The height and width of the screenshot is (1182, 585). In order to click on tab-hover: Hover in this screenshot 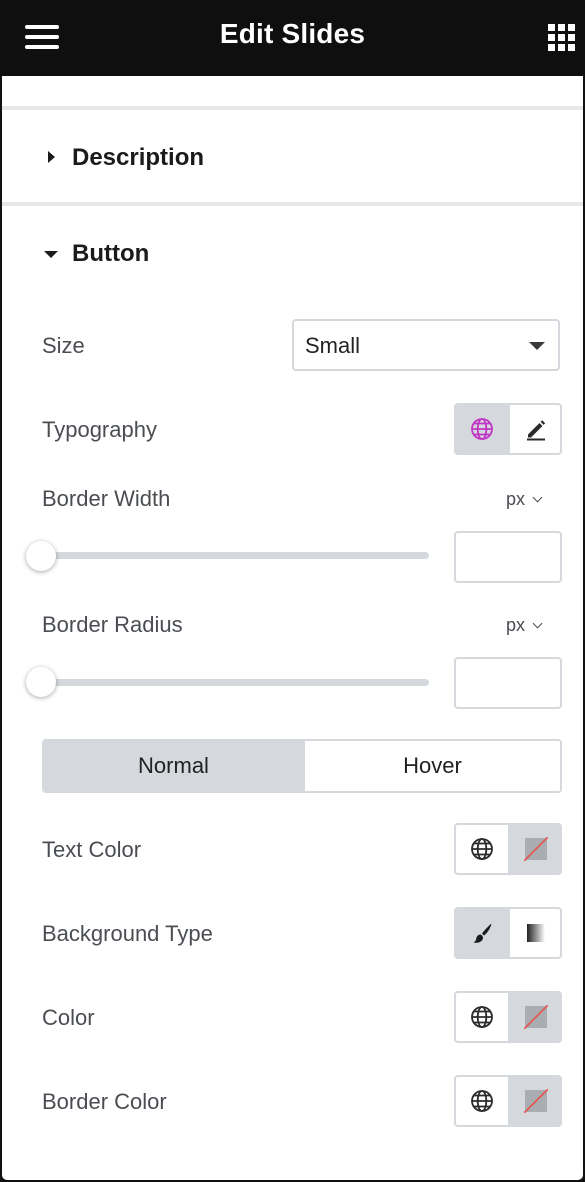, I will do `click(432, 766)`.